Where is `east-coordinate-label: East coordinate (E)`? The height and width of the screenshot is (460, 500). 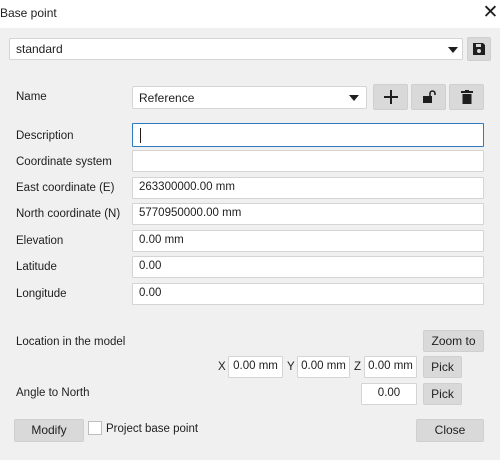
east-coordinate-label: East coordinate (E) is located at coordinates (65, 188).